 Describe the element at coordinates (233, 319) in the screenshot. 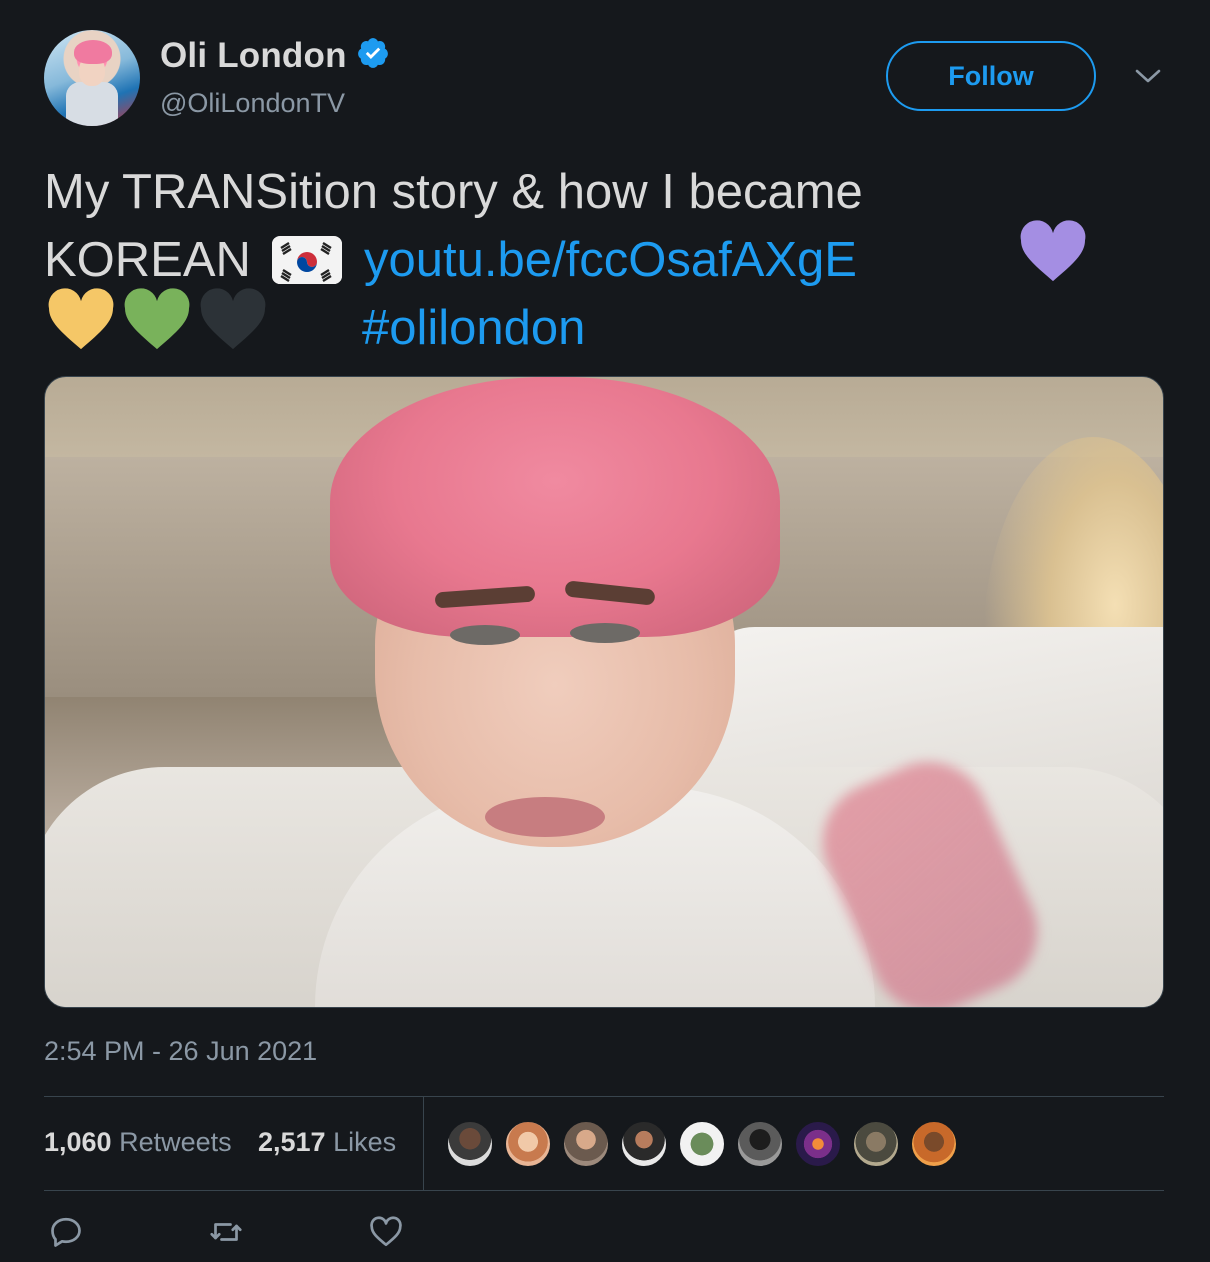

I see `black-heart-icon` at that location.